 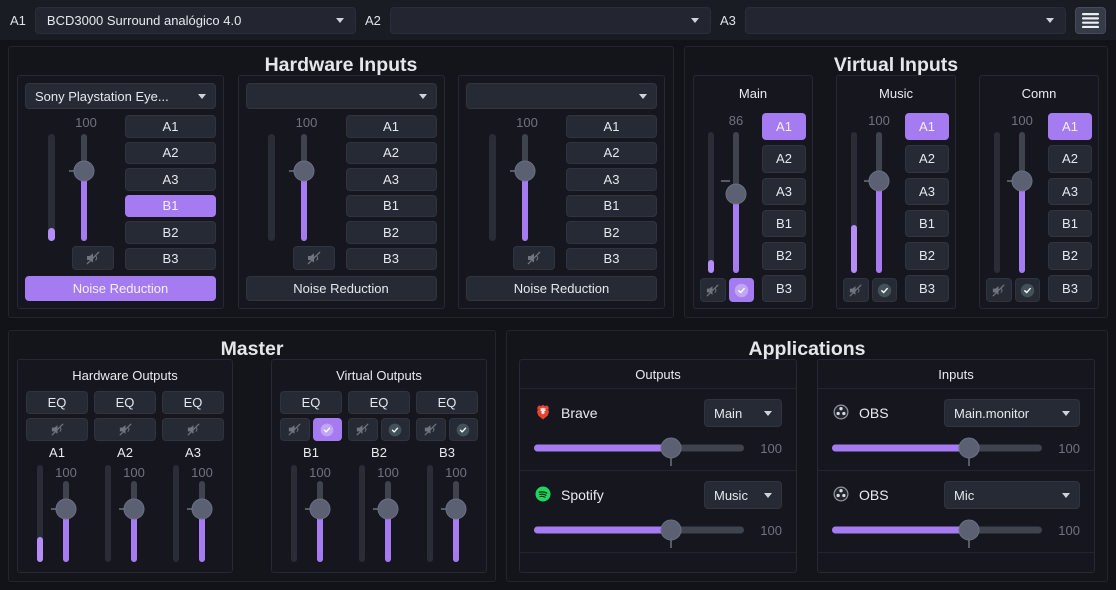 What do you see at coordinates (1012, 413) in the screenshot?
I see `app-source-select: Main.monitor` at bounding box center [1012, 413].